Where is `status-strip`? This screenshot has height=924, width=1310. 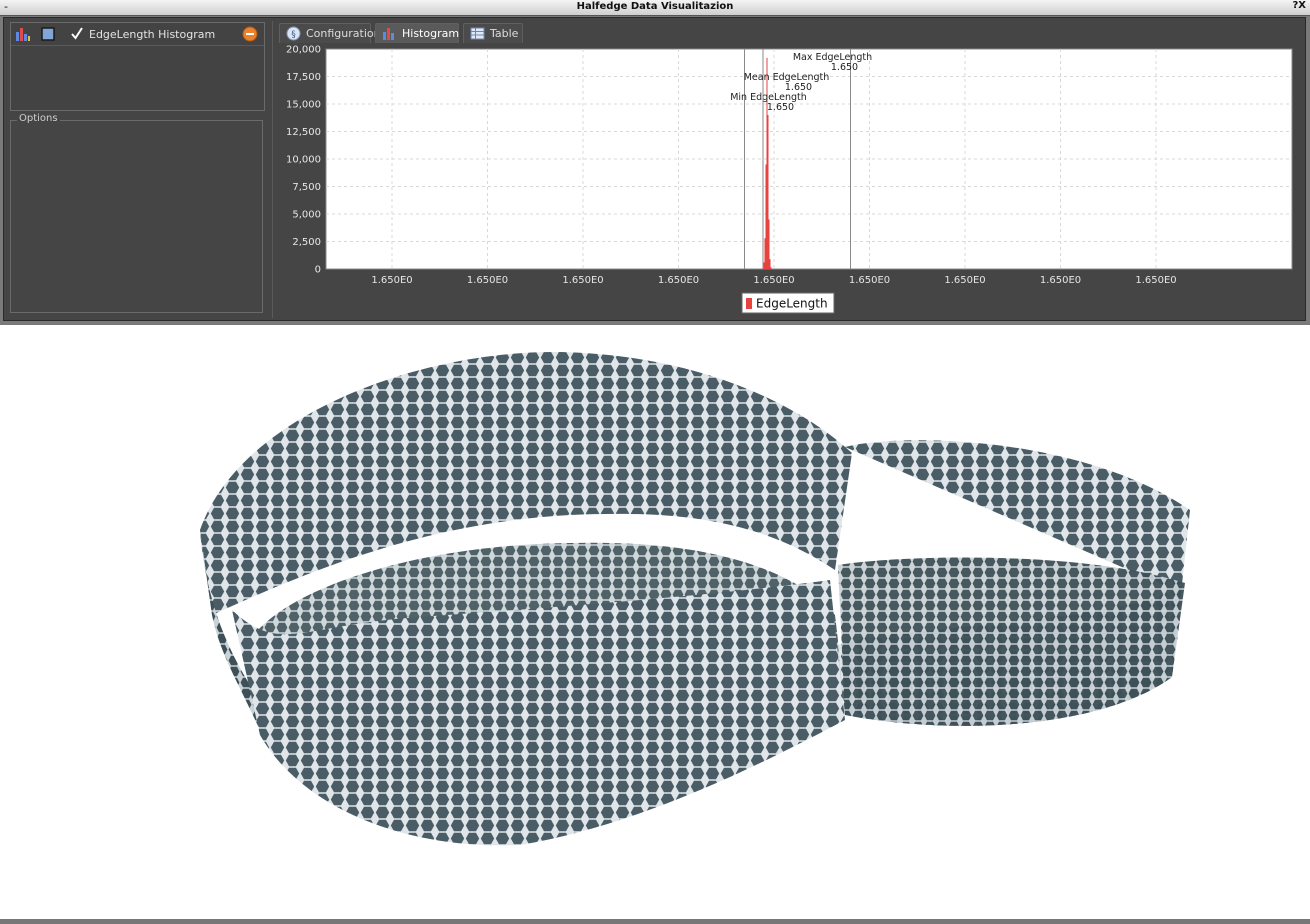 status-strip is located at coordinates (655, 921).